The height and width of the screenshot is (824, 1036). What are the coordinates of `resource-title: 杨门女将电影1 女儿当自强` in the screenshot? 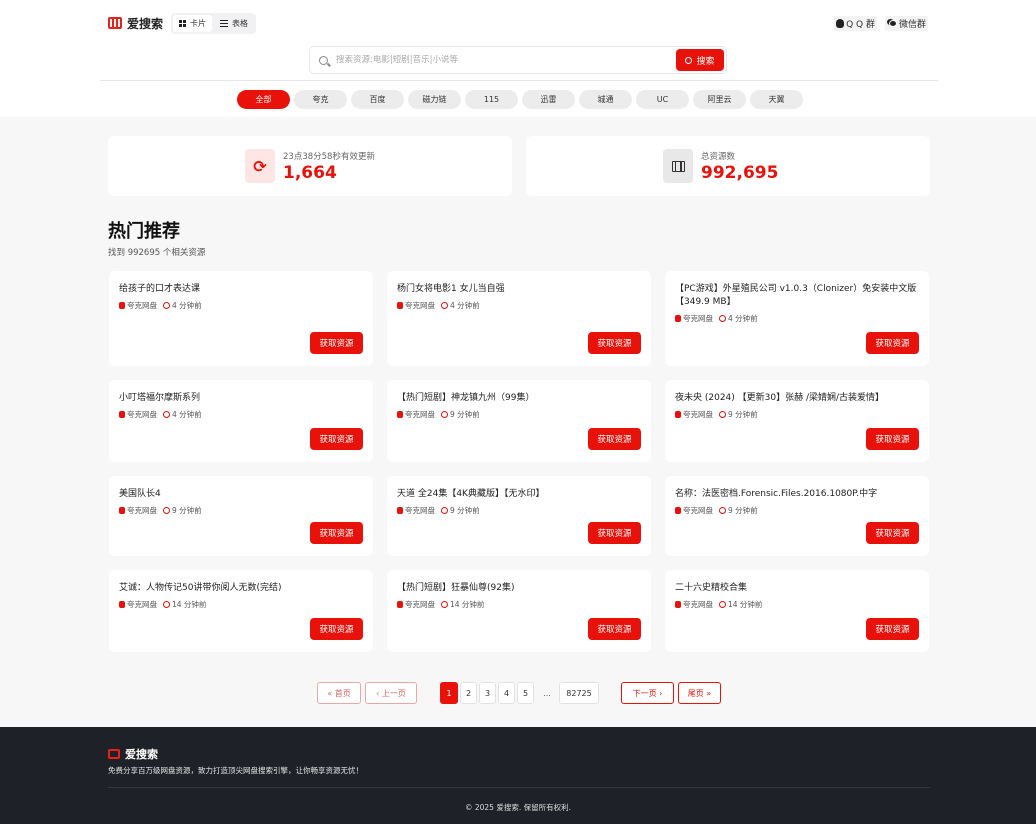 It's located at (519, 289).